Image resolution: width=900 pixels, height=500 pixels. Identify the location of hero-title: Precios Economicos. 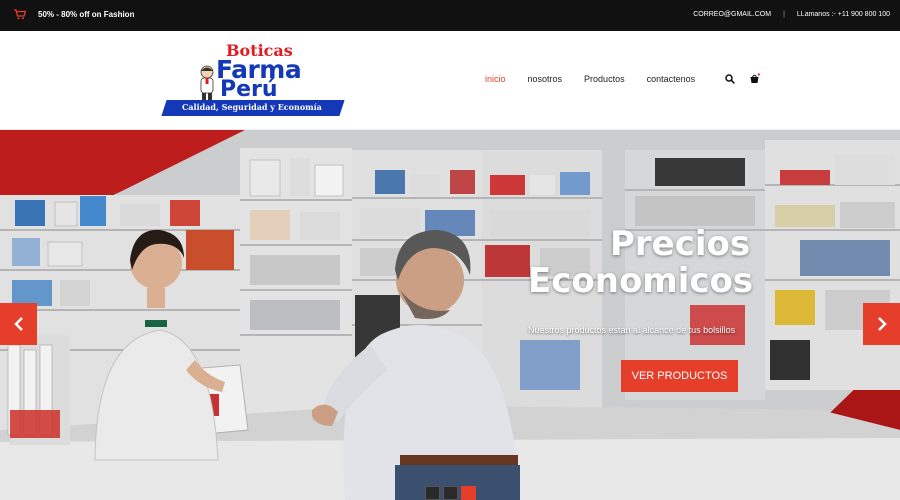
(641, 263).